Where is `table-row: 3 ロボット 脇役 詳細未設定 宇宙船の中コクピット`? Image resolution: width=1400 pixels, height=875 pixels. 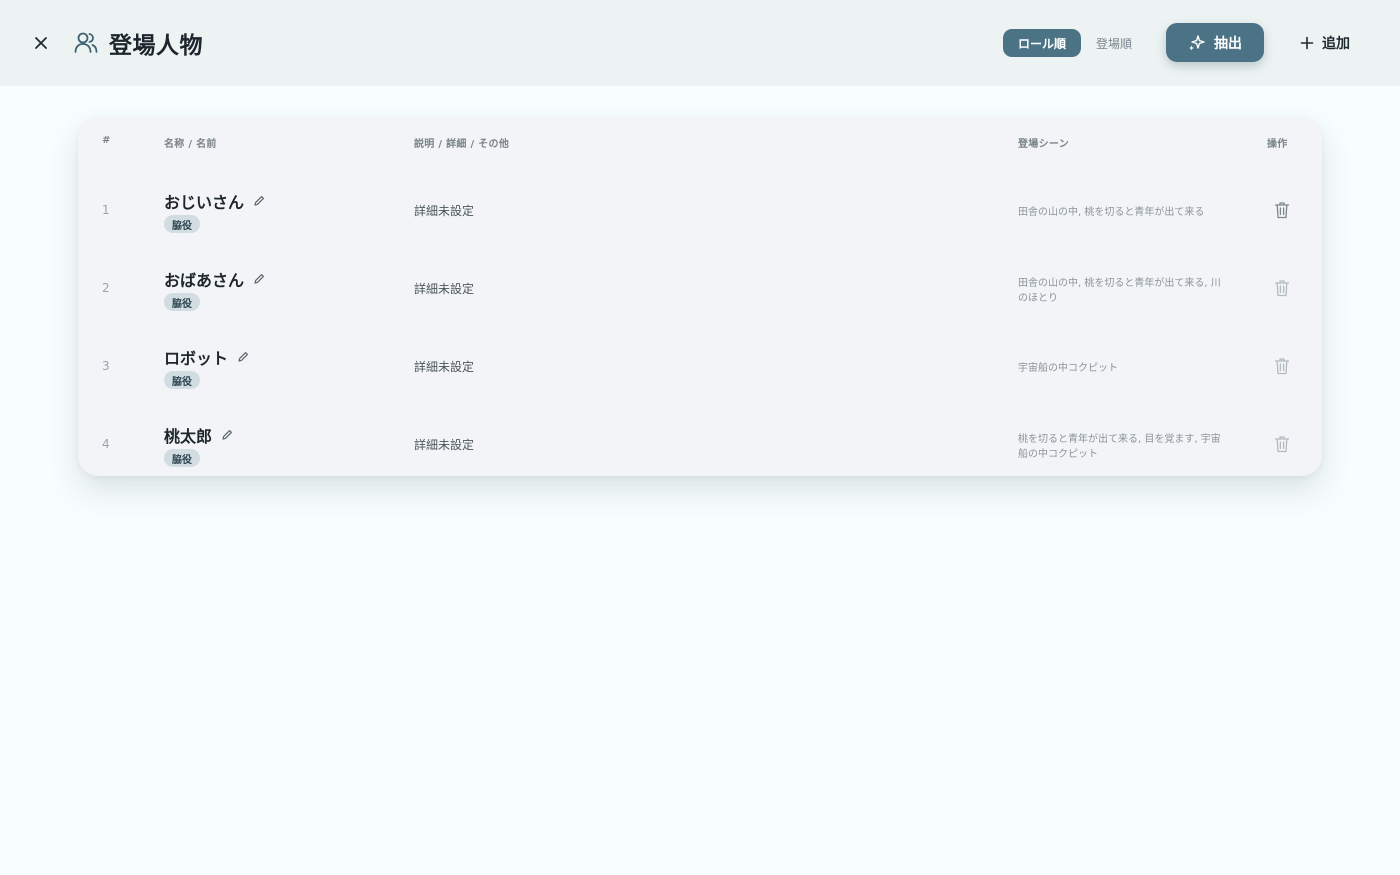
table-row: 3 ロボット 脇役 詳細未設定 宇宙船の中コクピット is located at coordinates (700, 368).